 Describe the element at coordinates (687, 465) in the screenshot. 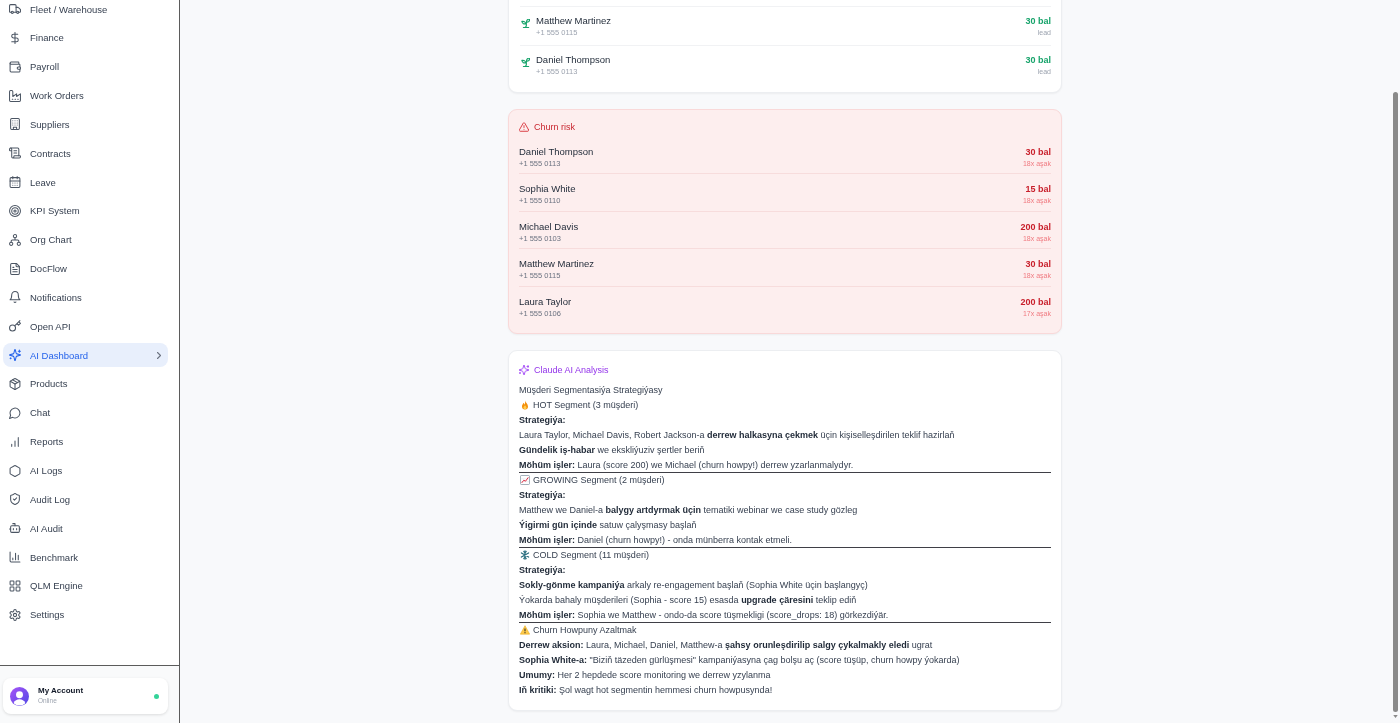

I see `analysis-text: Möhüm işler: Laura (score 200) we Michael (churn howpy!) derrew yzarlanmalydyr.` at that location.